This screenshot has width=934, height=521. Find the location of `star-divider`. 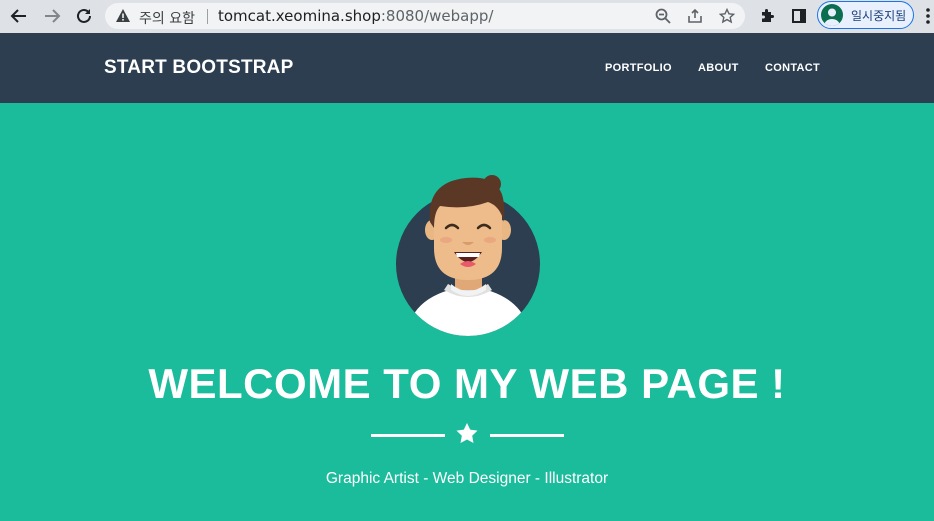

star-divider is located at coordinates (467, 434).